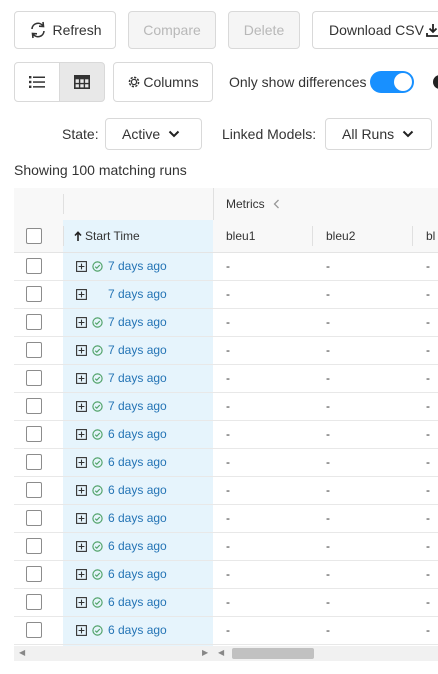 This screenshot has width=438, height=674. Describe the element at coordinates (269, 134) in the screenshot. I see `linked-models-label: Linked Models:` at that location.